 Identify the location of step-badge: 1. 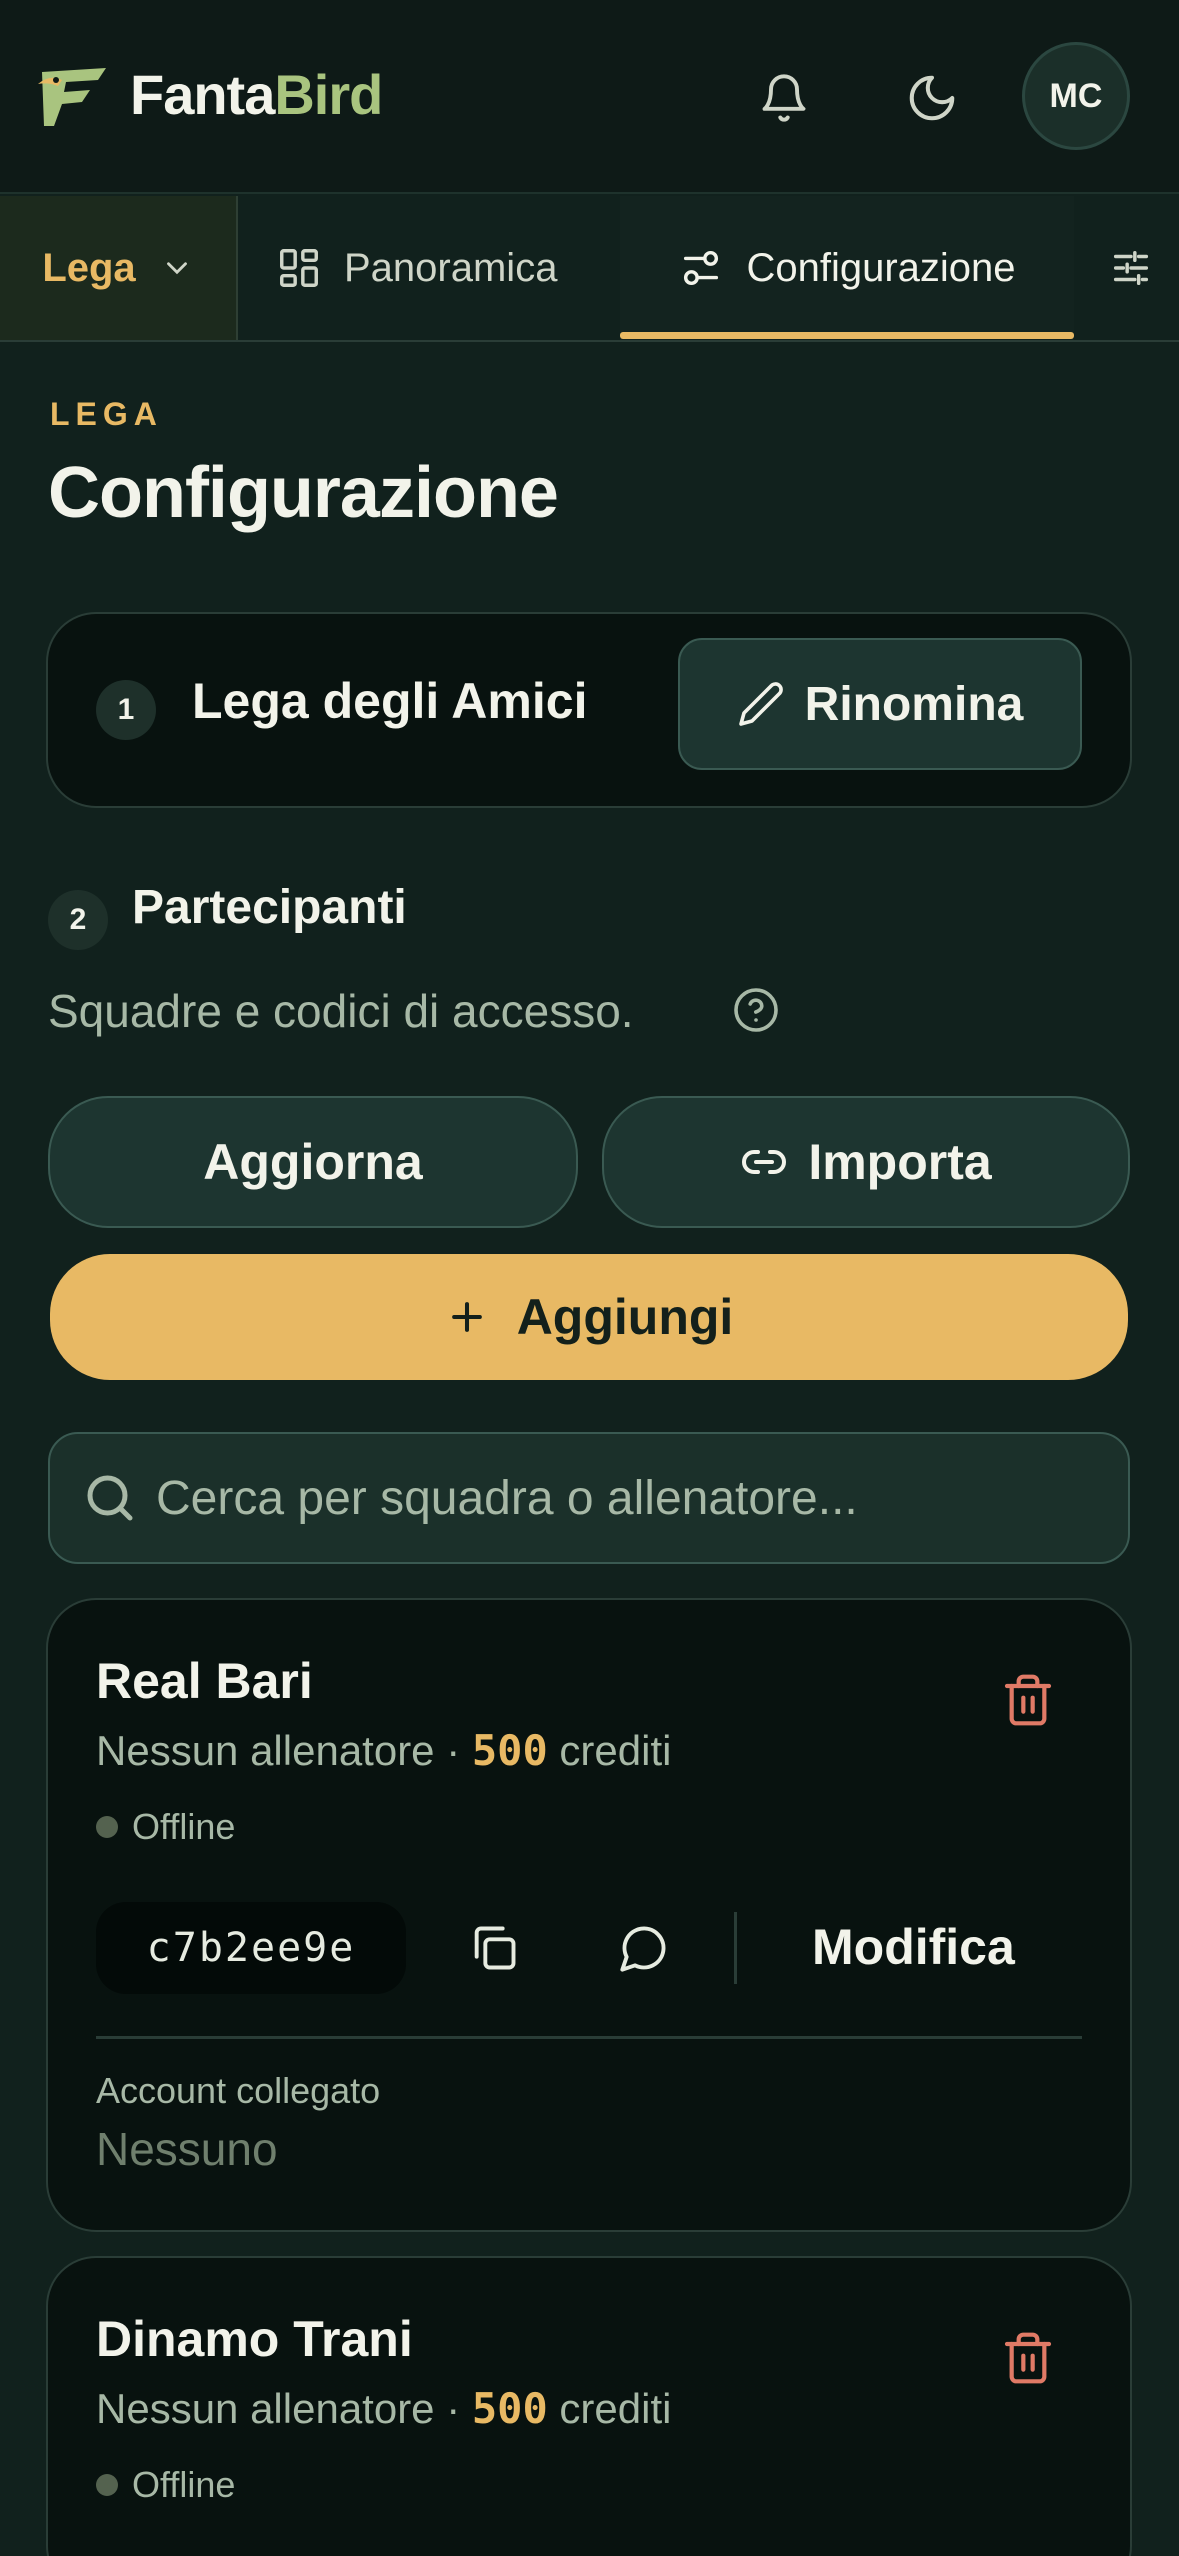
(126, 710).